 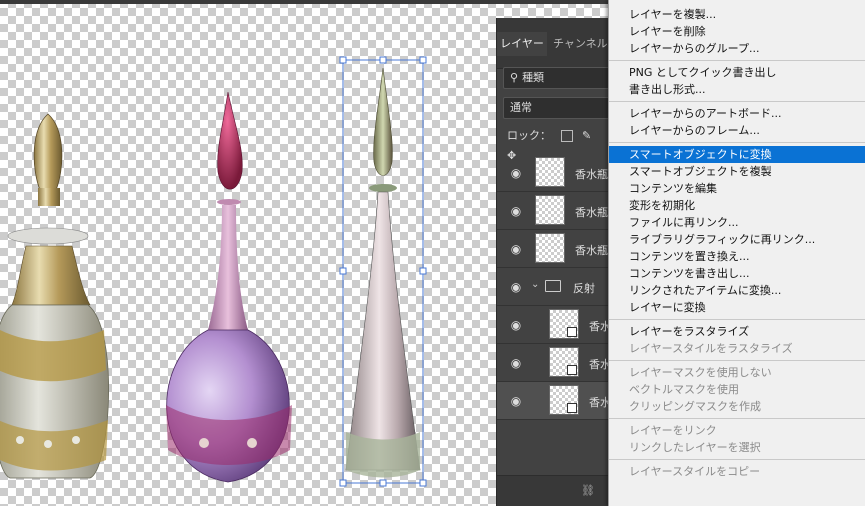 I want to click on menu-item: レイヤーをラスタライズ, so click(x=737, y=331).